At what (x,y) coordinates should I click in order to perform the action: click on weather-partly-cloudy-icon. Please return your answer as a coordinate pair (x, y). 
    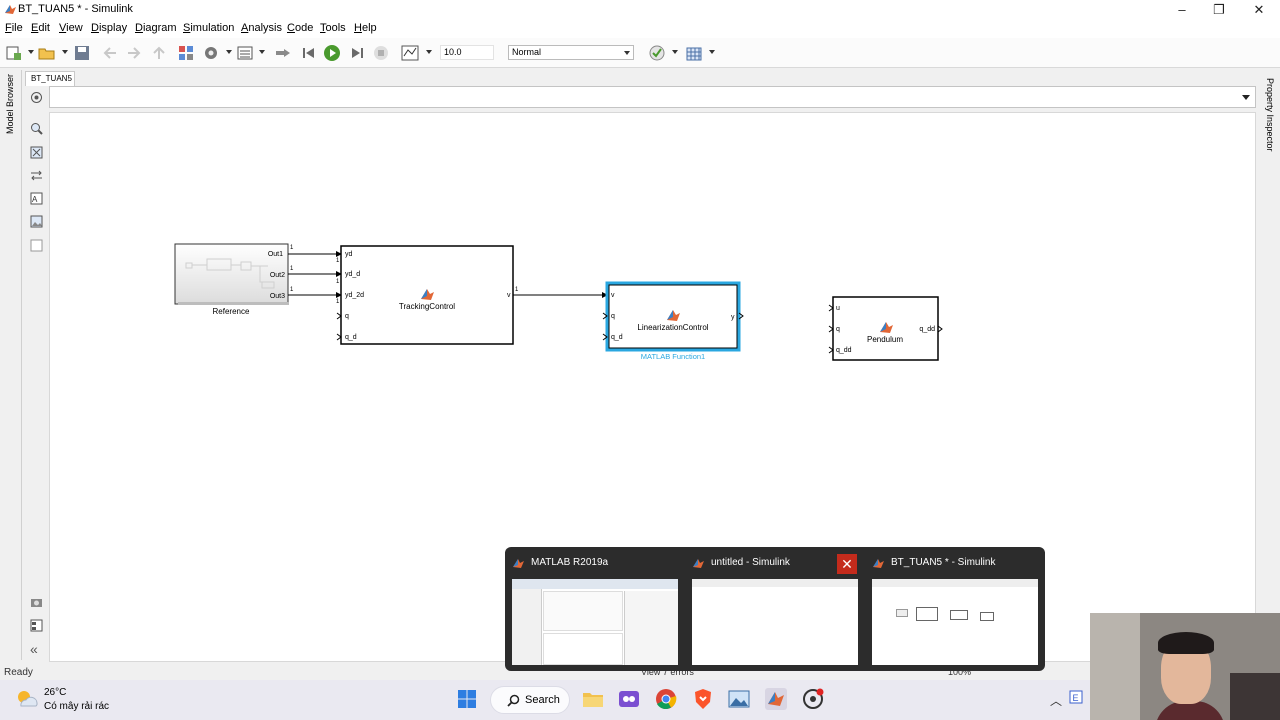
    Looking at the image, I should click on (27, 699).